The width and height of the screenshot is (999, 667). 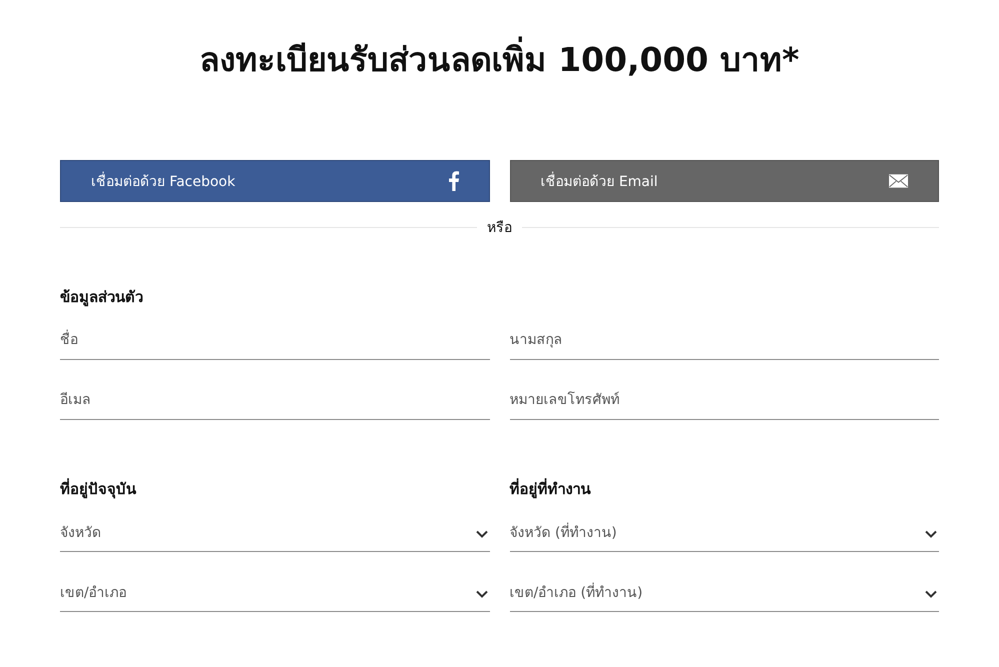 I want to click on section-heading: ข้อมูลส่วนตัว, so click(x=102, y=297).